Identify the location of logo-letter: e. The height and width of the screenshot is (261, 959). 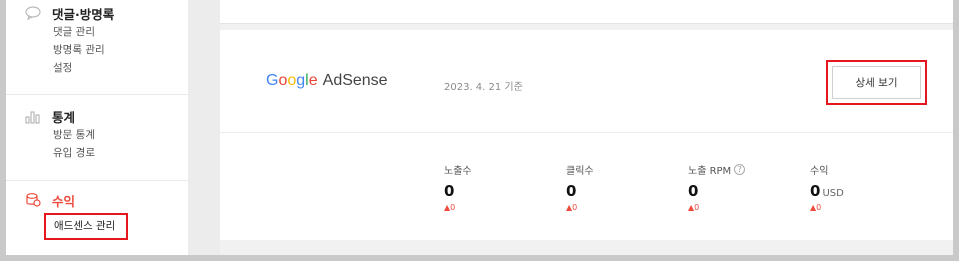
(313, 80).